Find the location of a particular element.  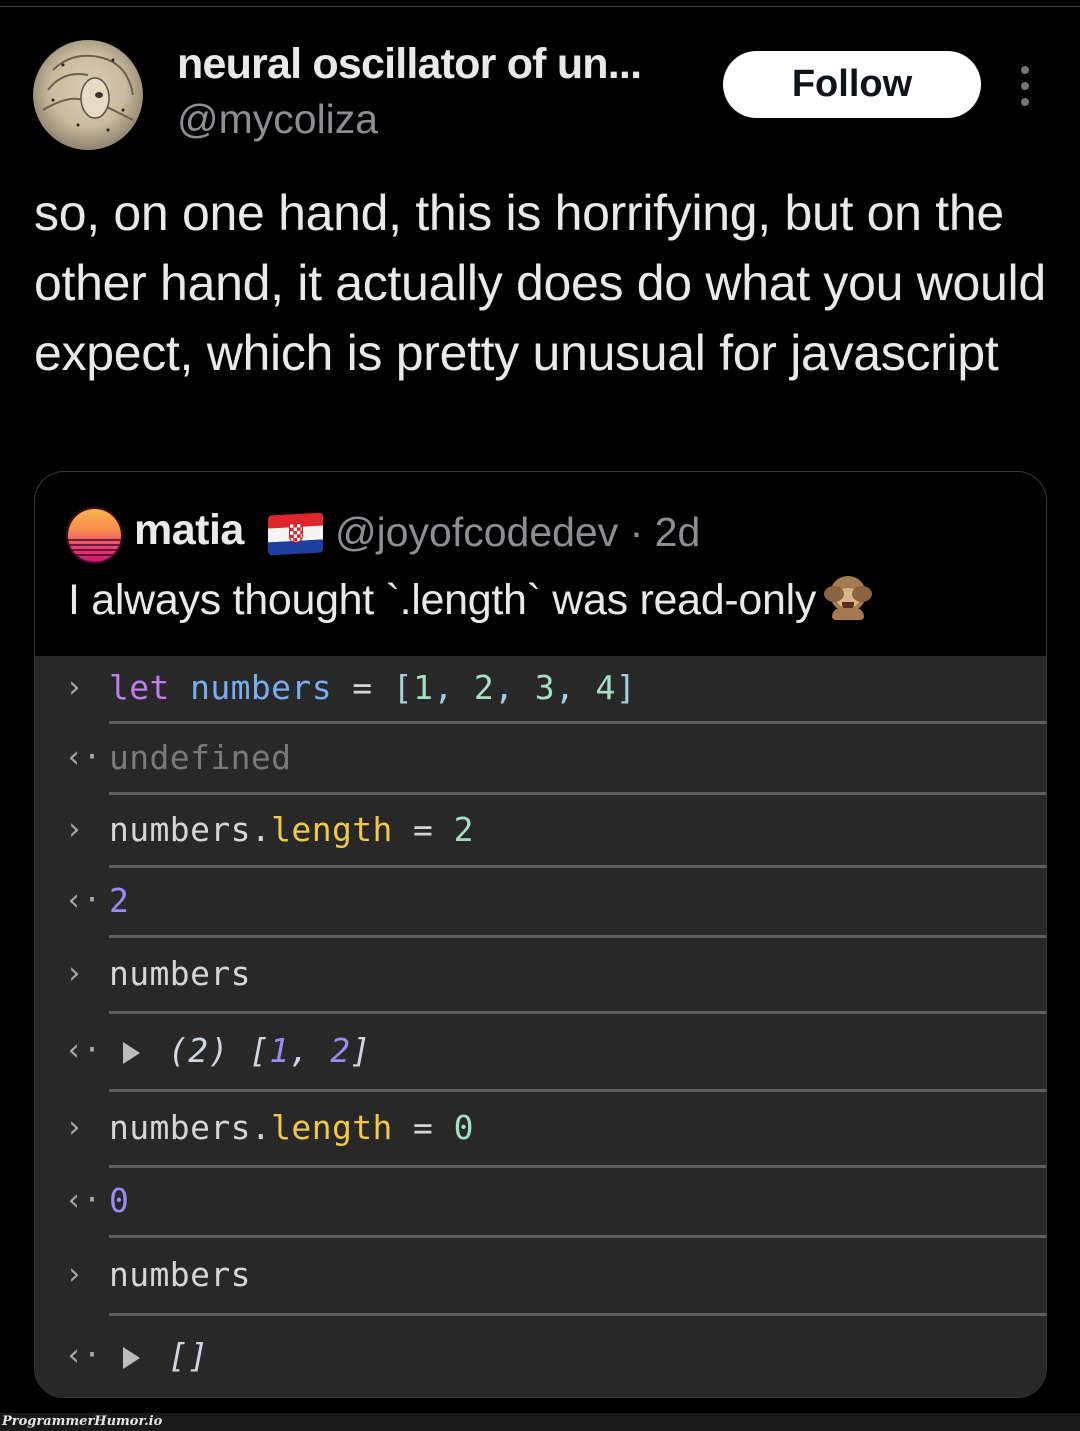

code-token: undefined is located at coordinates (200, 757).